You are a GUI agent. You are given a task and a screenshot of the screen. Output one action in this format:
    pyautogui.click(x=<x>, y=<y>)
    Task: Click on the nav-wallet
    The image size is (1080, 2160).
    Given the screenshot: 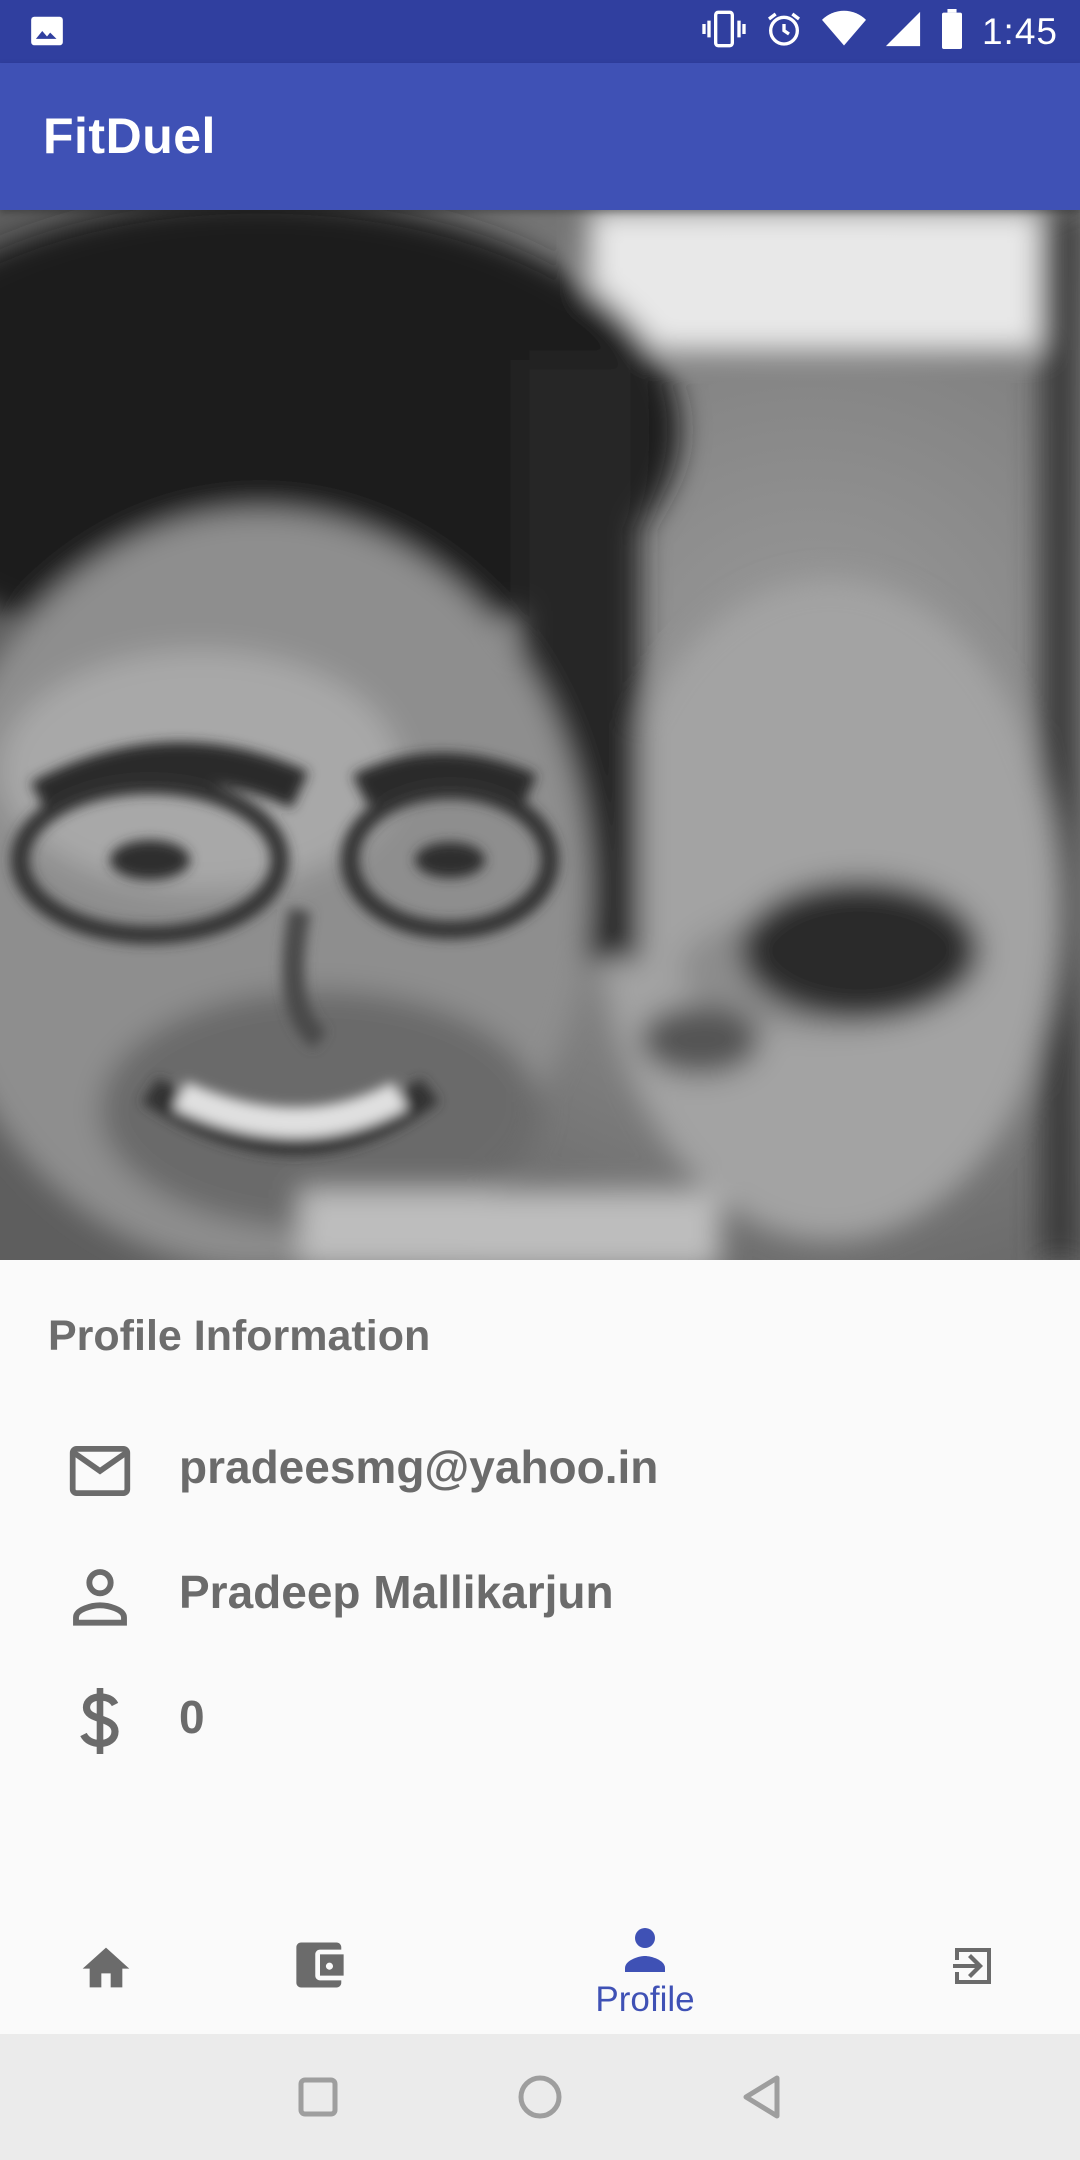 What is the action you would take?
    pyautogui.click(x=320, y=1961)
    